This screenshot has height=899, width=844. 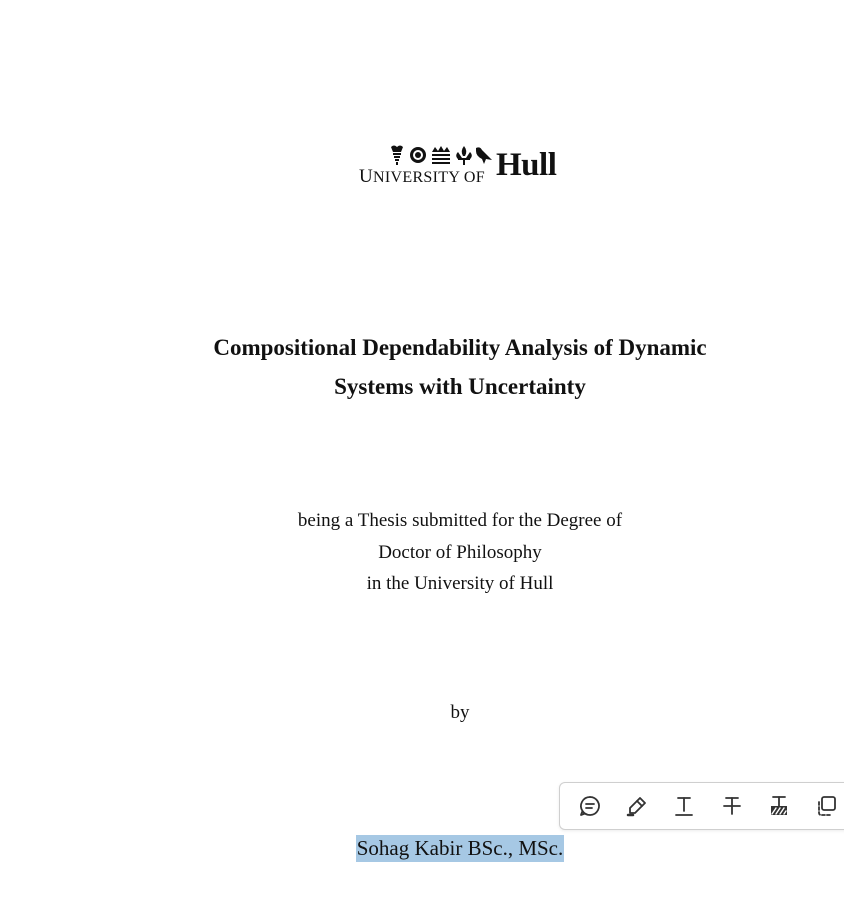 I want to click on comment-button, so click(x=589, y=806).